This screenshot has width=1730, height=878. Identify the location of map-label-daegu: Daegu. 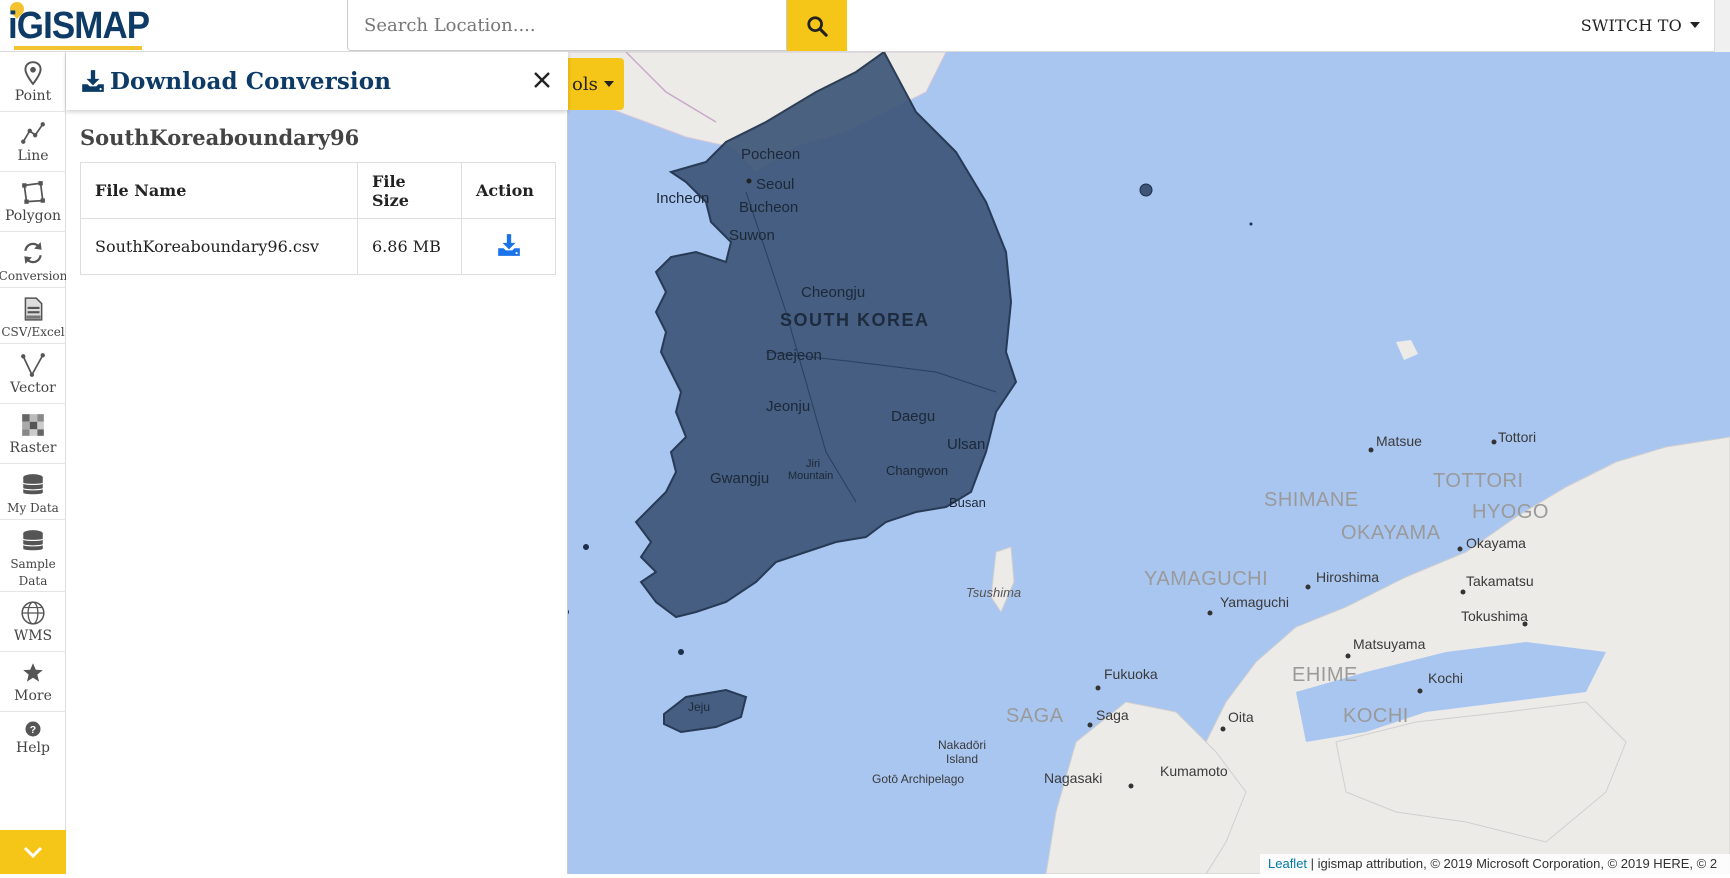
(913, 416).